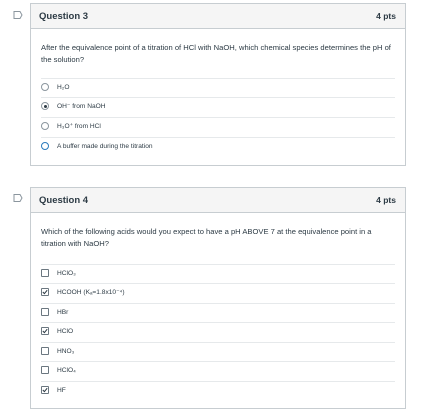 This screenshot has height=411, width=431. Describe the element at coordinates (386, 16) in the screenshot. I see `question-3-points: 4 pts` at that location.